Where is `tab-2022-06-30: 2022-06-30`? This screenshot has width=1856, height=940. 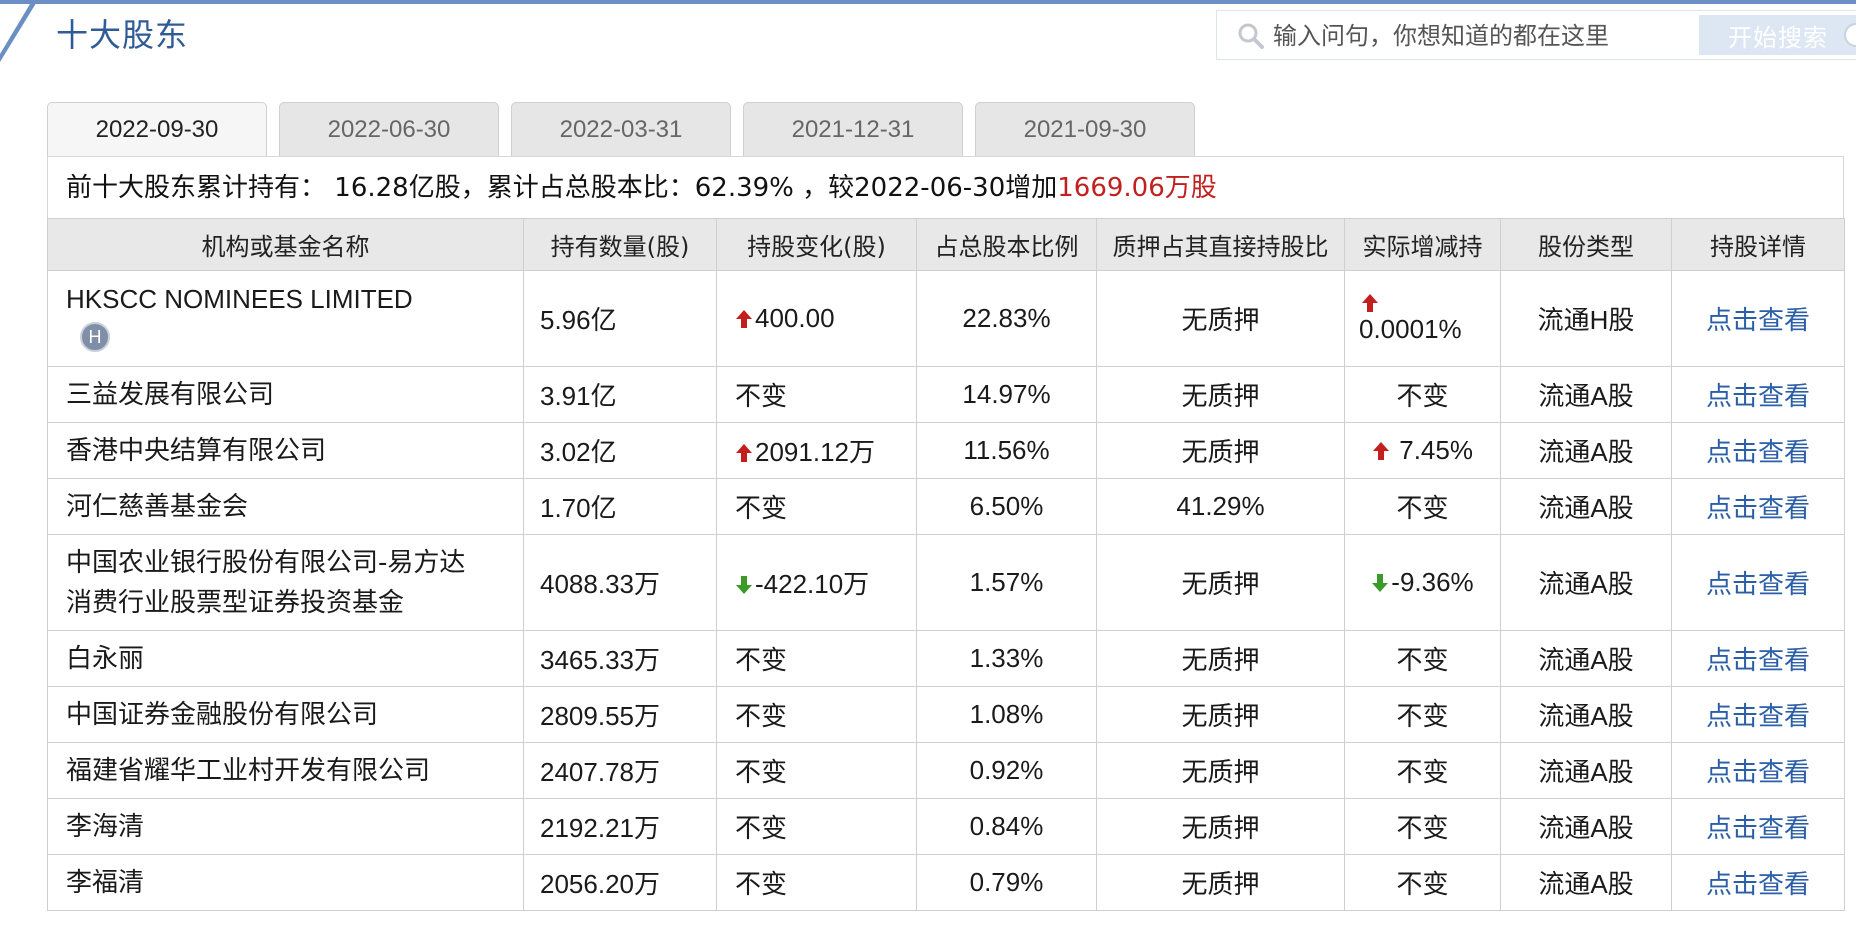 tab-2022-06-30: 2022-06-30 is located at coordinates (389, 129).